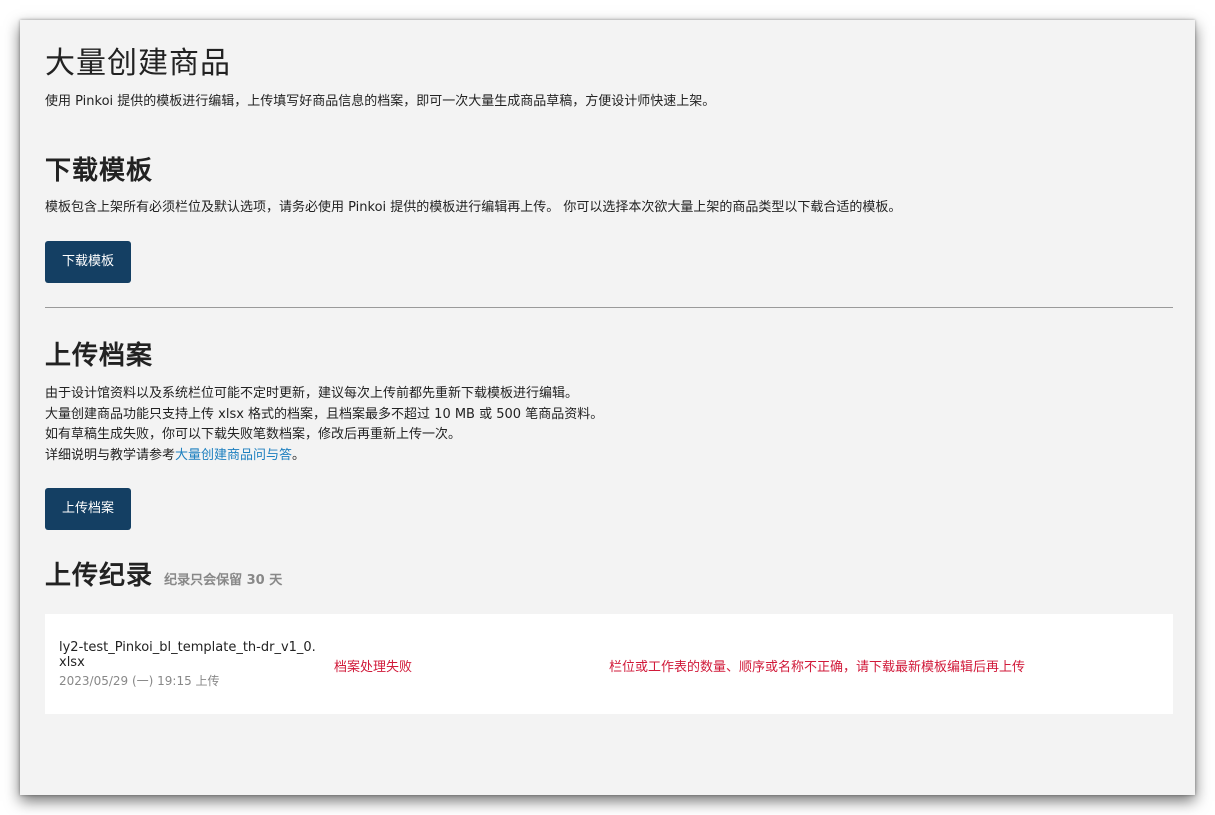 Image resolution: width=1215 pixels, height=815 pixels. What do you see at coordinates (223, 580) in the screenshot?
I see `retention-note: 纪录只会保留 30 天` at bounding box center [223, 580].